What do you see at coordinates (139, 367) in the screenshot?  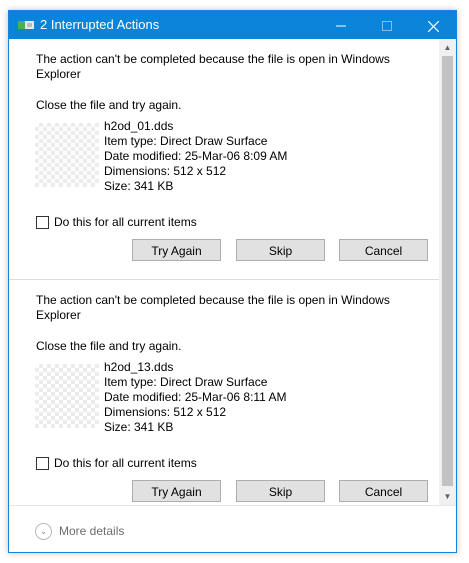 I see `file-name: h2od_13.dds` at bounding box center [139, 367].